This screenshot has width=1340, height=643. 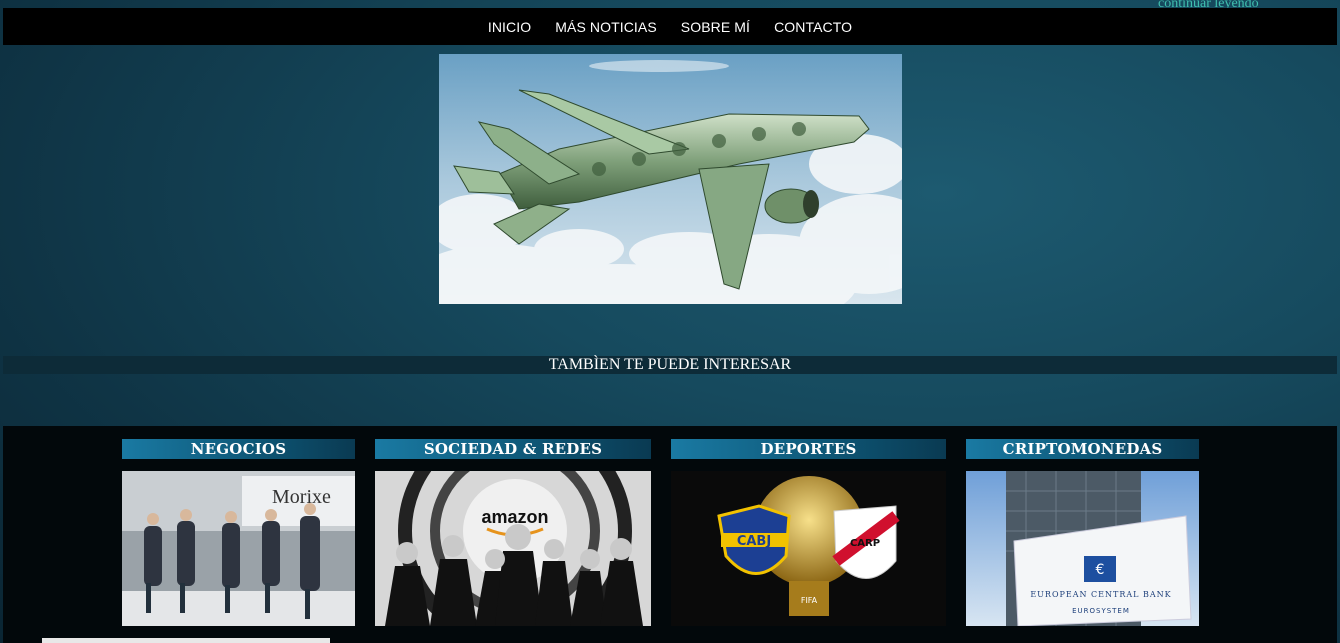 What do you see at coordinates (715, 27) in the screenshot?
I see `nav-sobre-mi: SOBRE MÍ` at bounding box center [715, 27].